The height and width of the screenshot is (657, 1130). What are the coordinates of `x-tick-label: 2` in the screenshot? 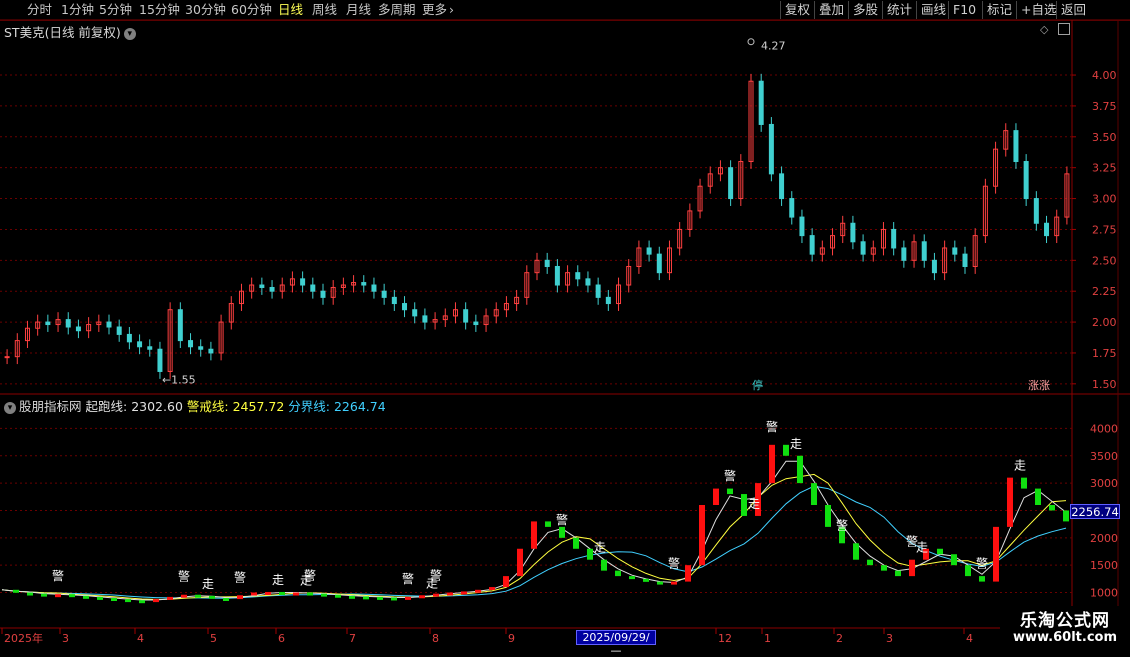 It's located at (839, 638).